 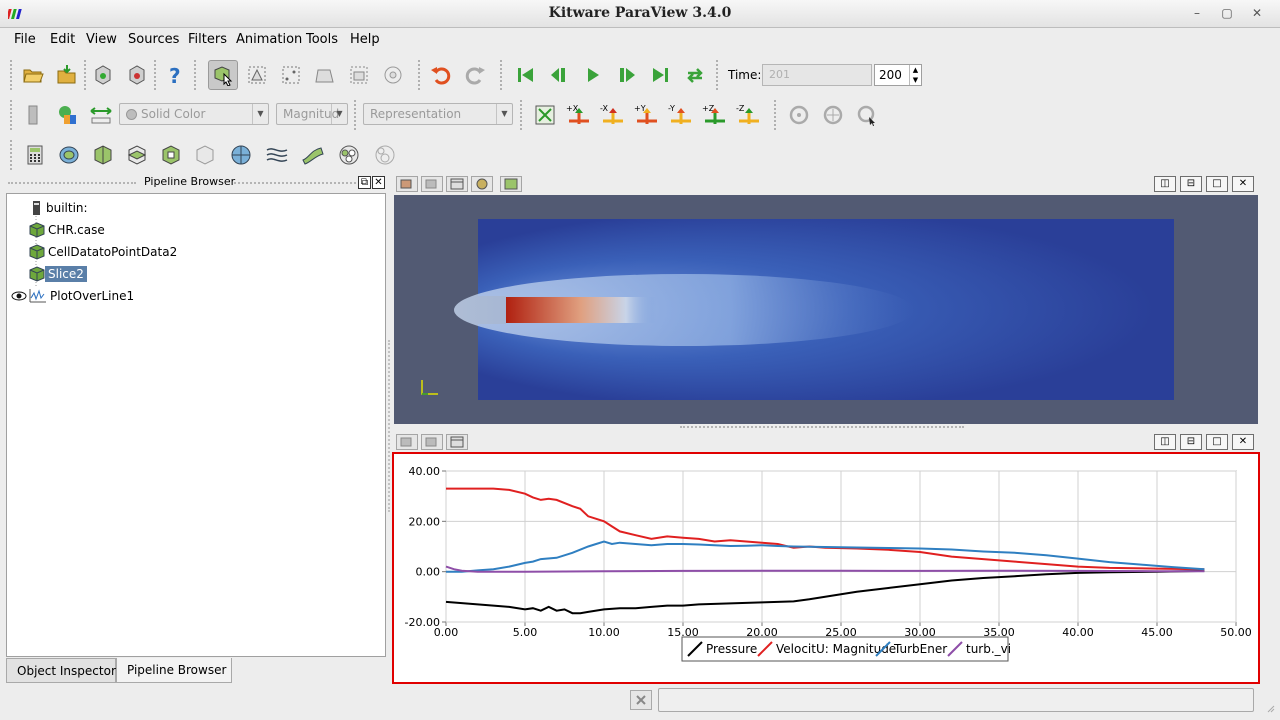 What do you see at coordinates (432, 184) in the screenshot?
I see `camera-redo-button` at bounding box center [432, 184].